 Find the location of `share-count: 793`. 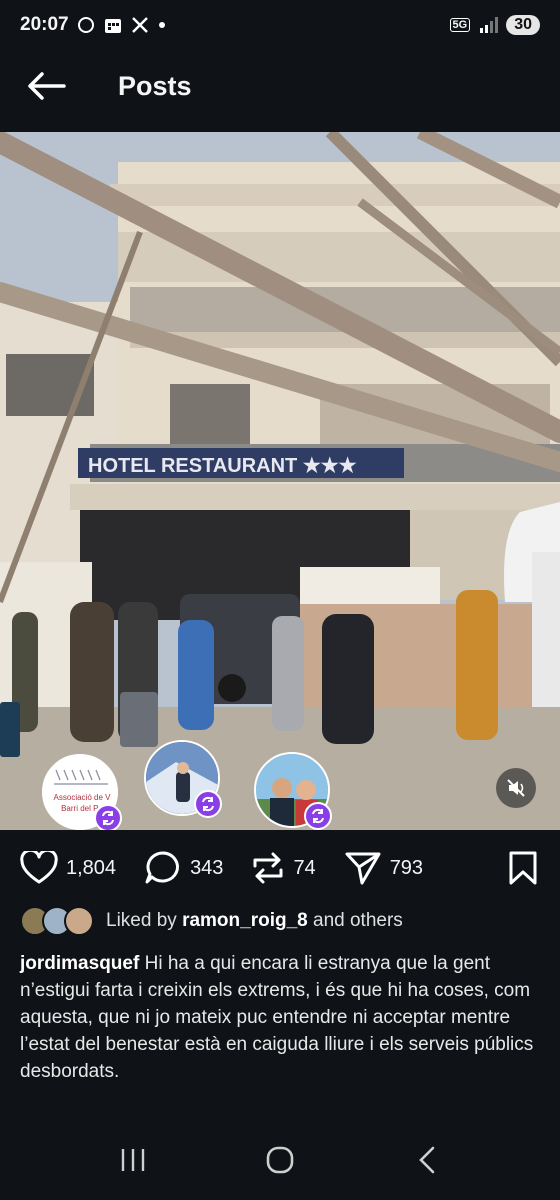

share-count: 793 is located at coordinates (406, 867).